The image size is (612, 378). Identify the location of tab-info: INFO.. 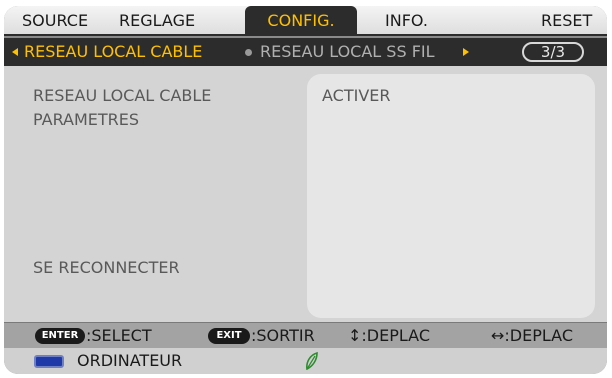
(406, 21).